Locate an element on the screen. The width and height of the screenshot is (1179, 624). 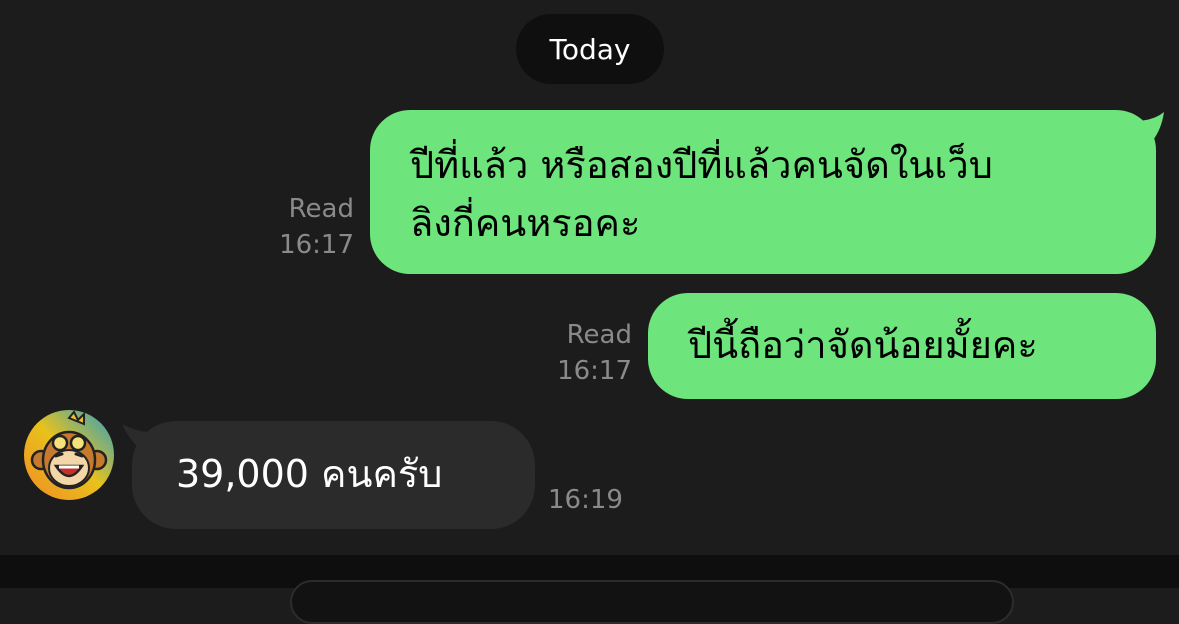
outgoing-message-bubble: ปีนี้ถือว่าจัดน้อยมั้ยคะ is located at coordinates (902, 346).